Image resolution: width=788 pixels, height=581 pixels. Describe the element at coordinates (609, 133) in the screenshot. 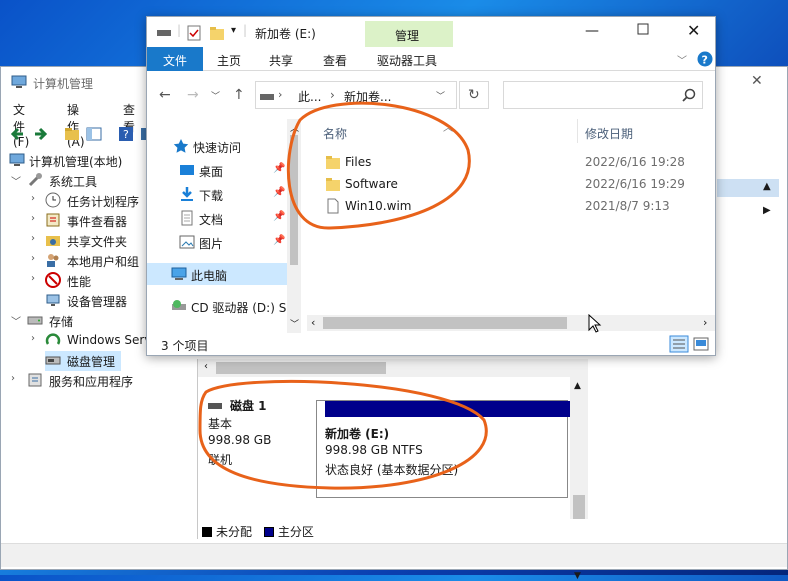

I see `column-date: 修改日期` at that location.